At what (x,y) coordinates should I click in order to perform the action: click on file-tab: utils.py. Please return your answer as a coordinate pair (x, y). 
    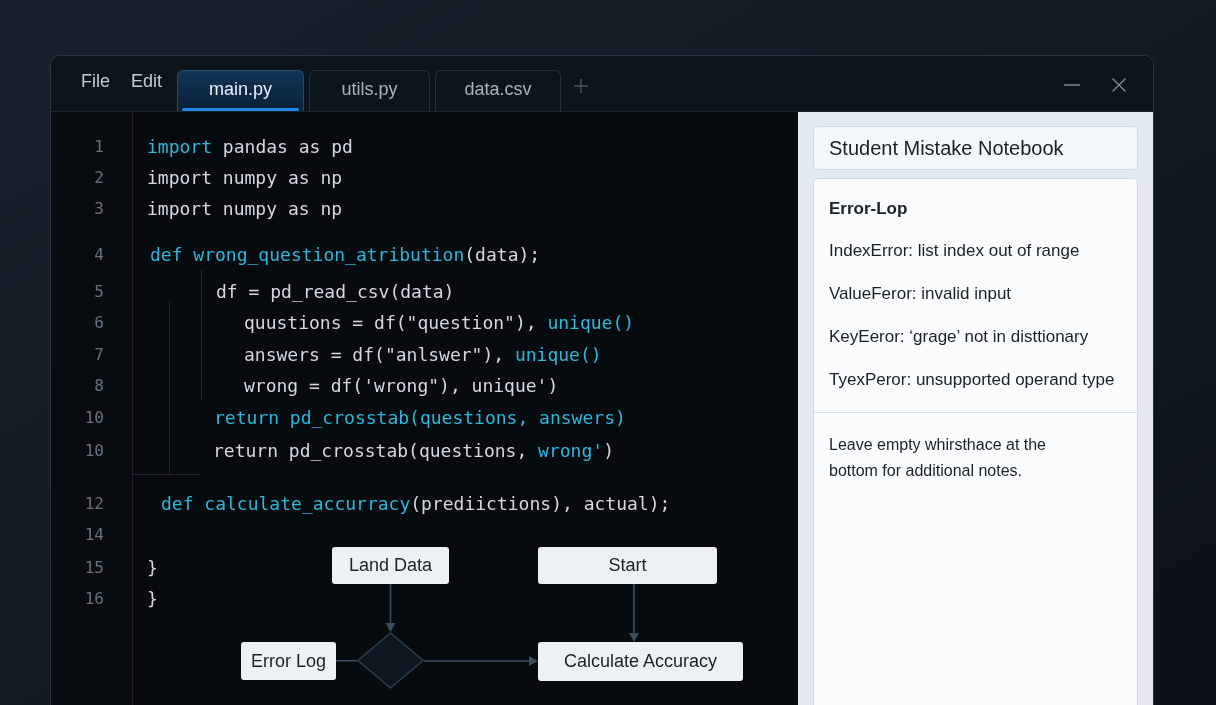
    Looking at the image, I should click on (370, 90).